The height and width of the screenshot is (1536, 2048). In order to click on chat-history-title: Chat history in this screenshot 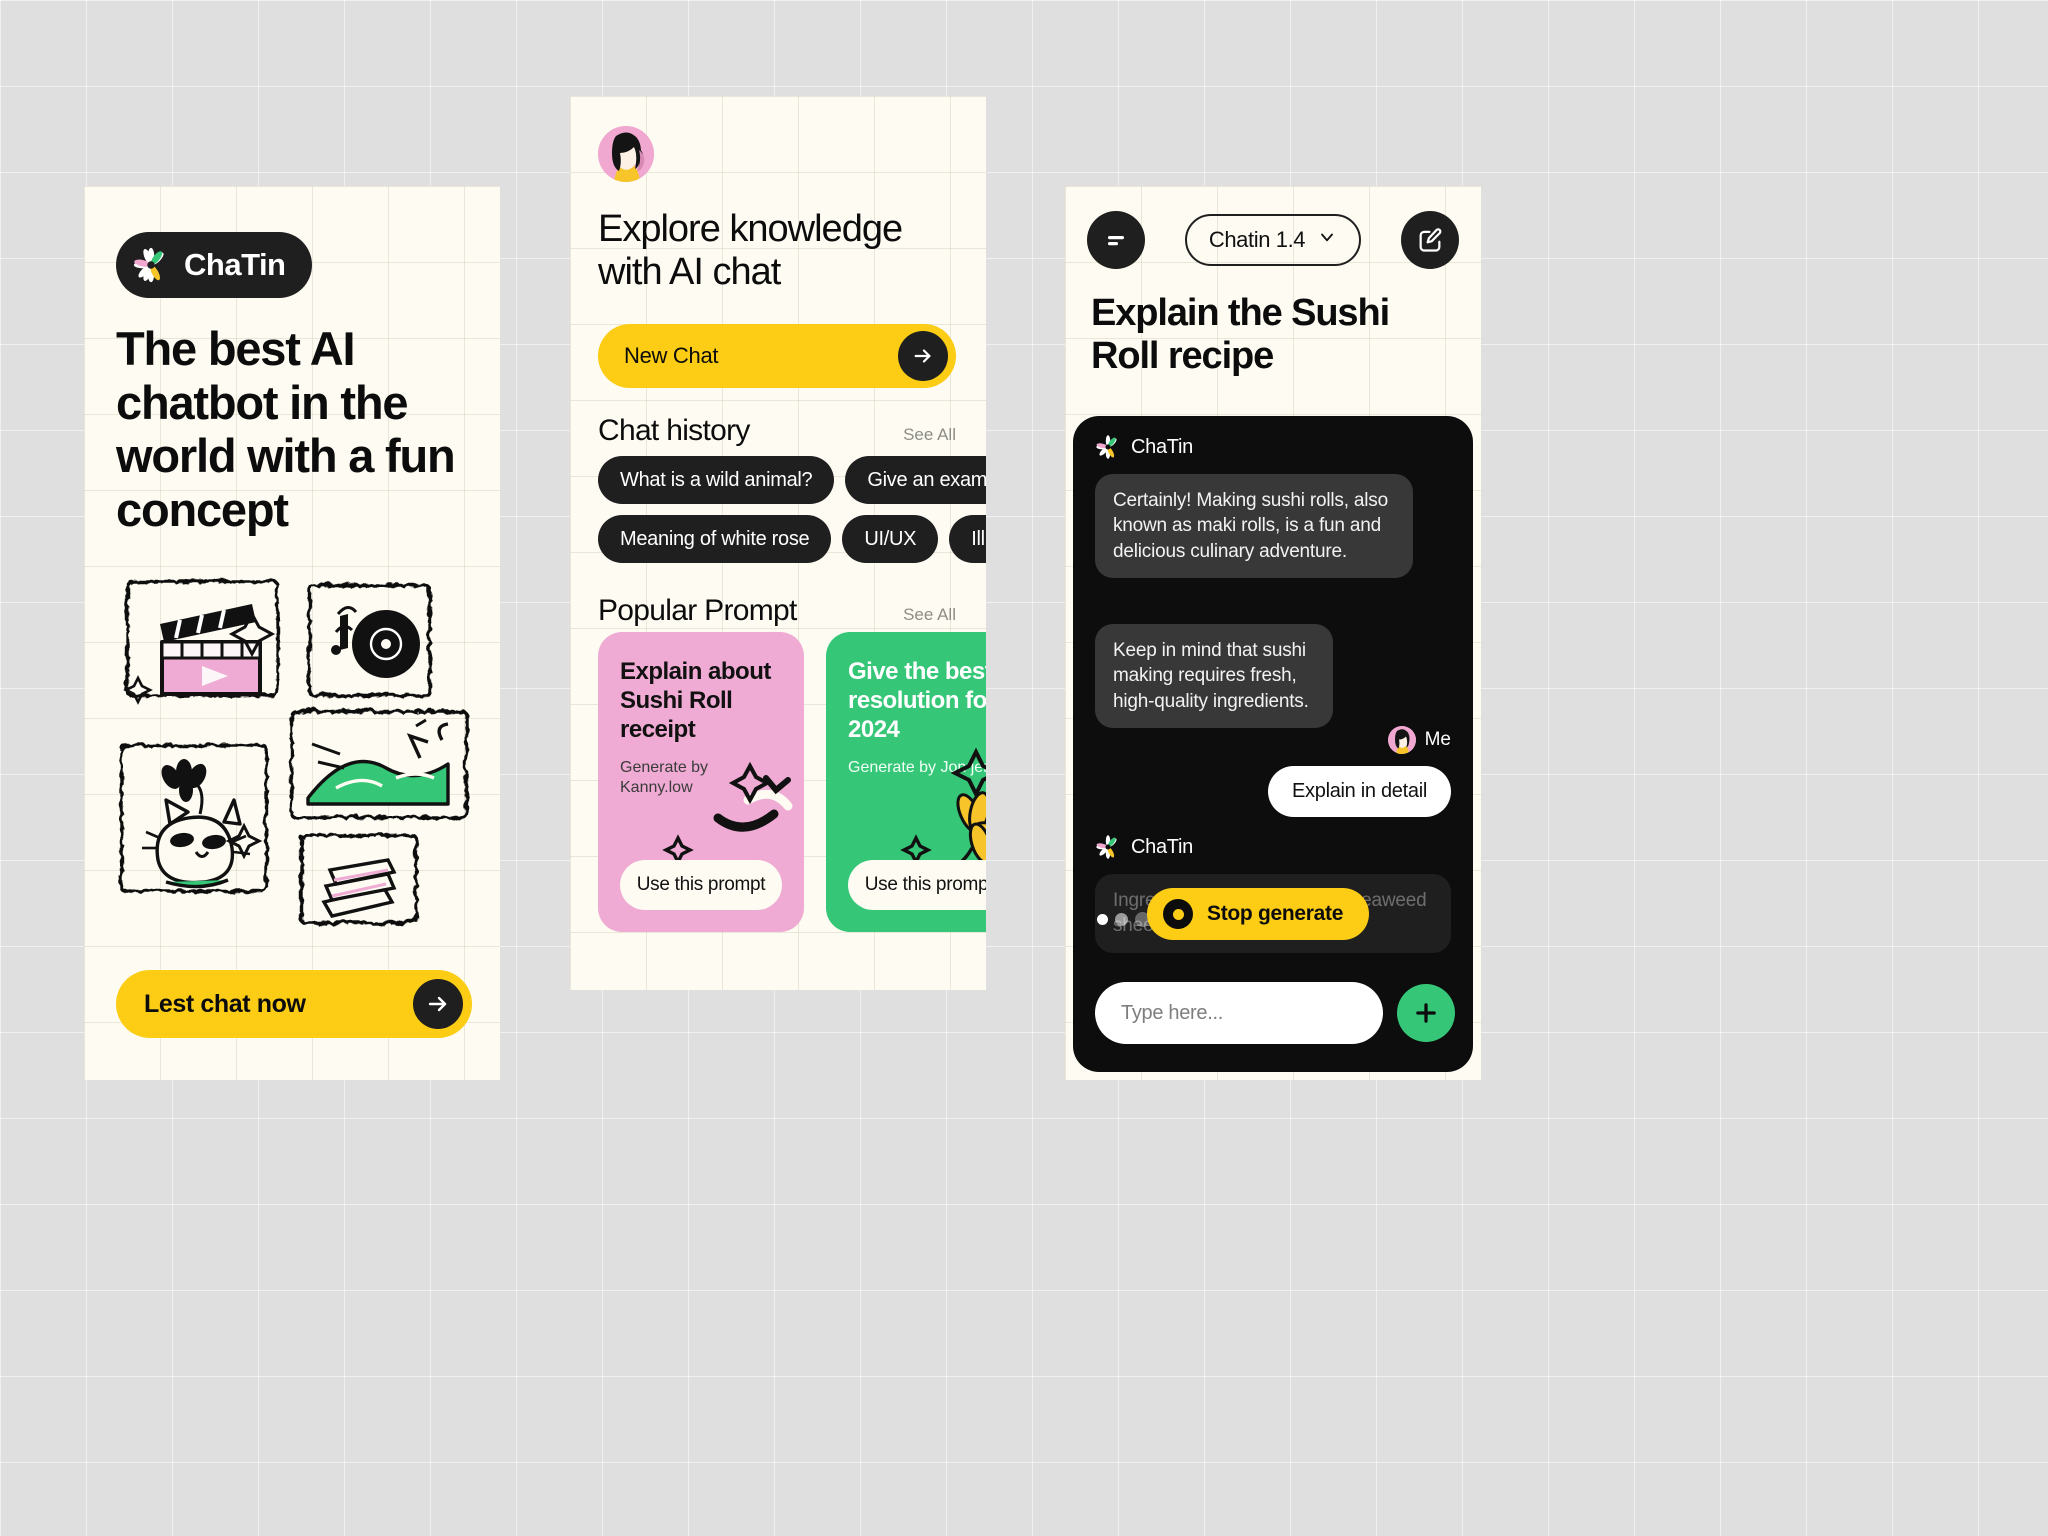, I will do `click(674, 430)`.